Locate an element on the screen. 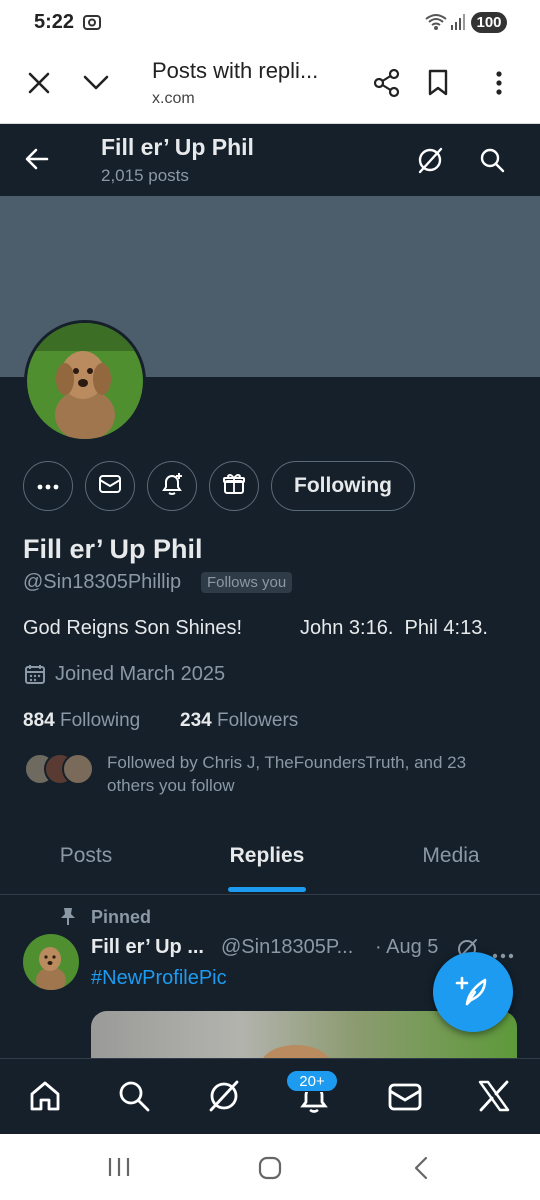 This screenshot has width=540, height=1200. profile-top-bar: Fill er’ Up Phil 2,015 posts is located at coordinates (270, 160).